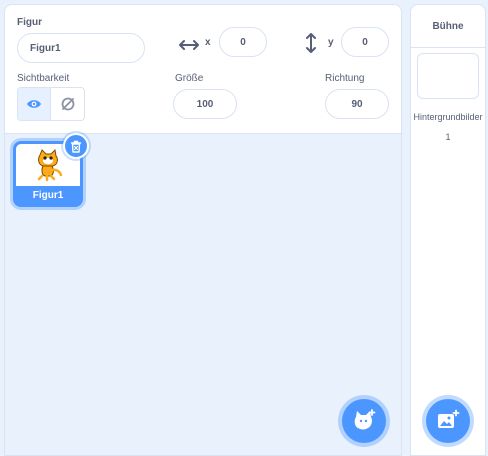  What do you see at coordinates (48, 195) in the screenshot?
I see `sprite-tile-label: Figur1` at bounding box center [48, 195].